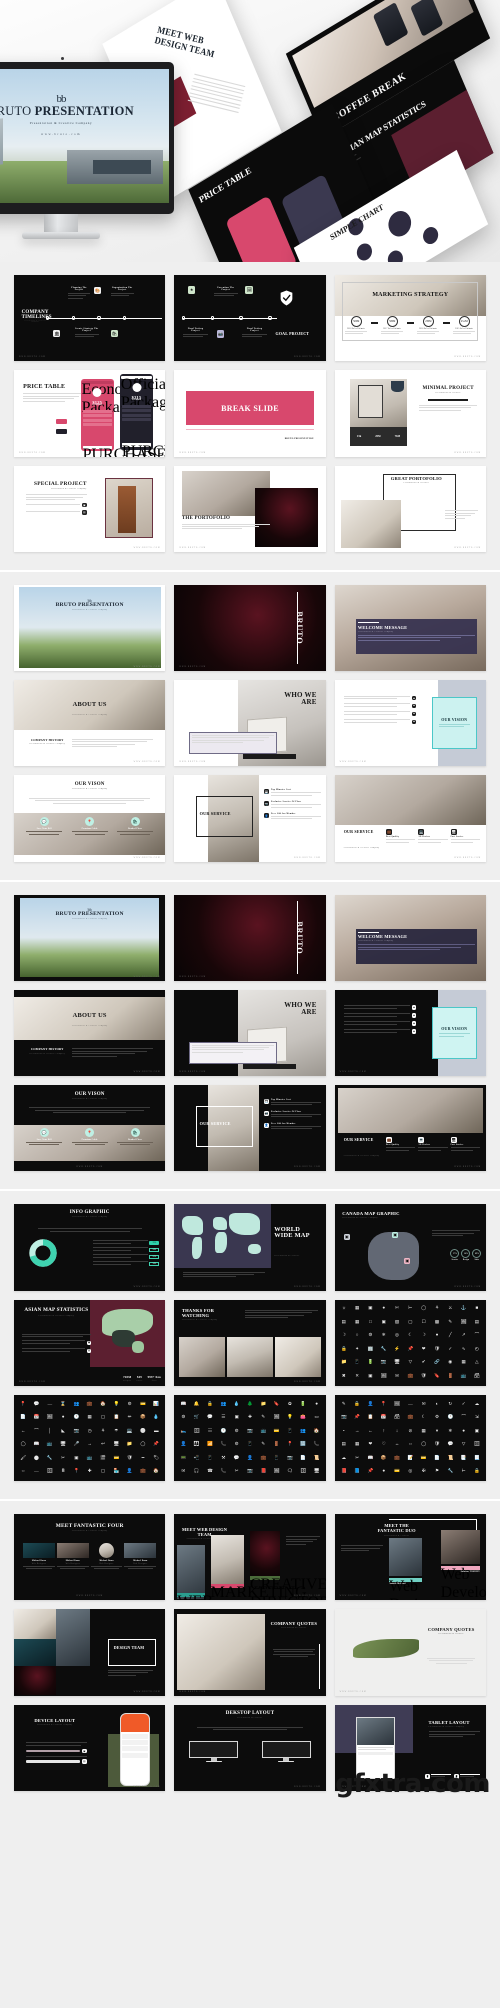  I want to click on bracket-icon: ⊢, so click(410, 1309).